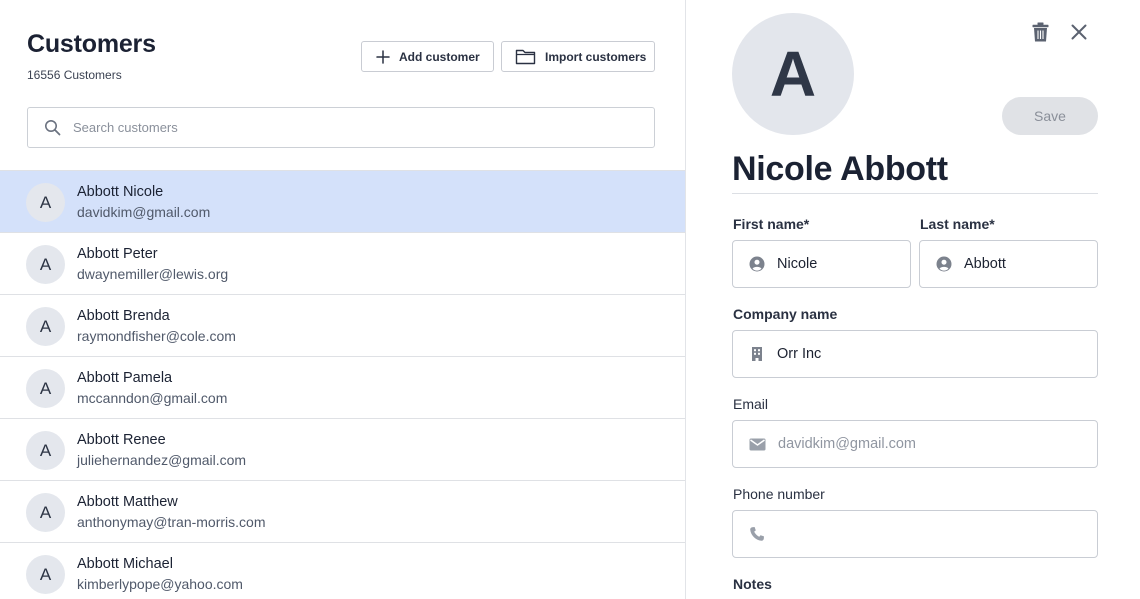 This screenshot has height=599, width=1140. Describe the element at coordinates (843, 264) in the screenshot. I see `first-name-input` at that location.